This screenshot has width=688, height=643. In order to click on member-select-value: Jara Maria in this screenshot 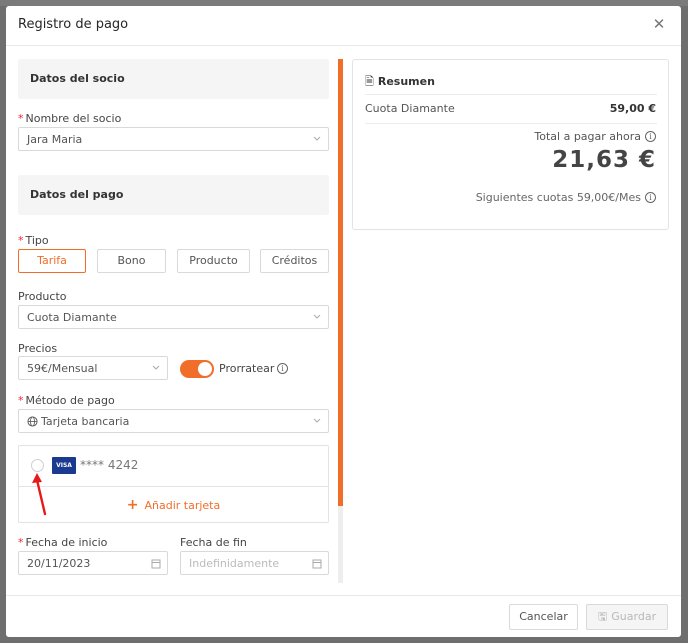, I will do `click(55, 139)`.